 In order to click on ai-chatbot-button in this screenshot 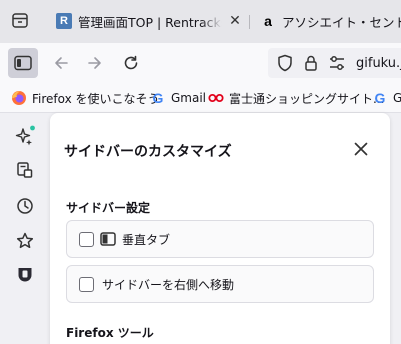, I will do `click(25, 136)`.